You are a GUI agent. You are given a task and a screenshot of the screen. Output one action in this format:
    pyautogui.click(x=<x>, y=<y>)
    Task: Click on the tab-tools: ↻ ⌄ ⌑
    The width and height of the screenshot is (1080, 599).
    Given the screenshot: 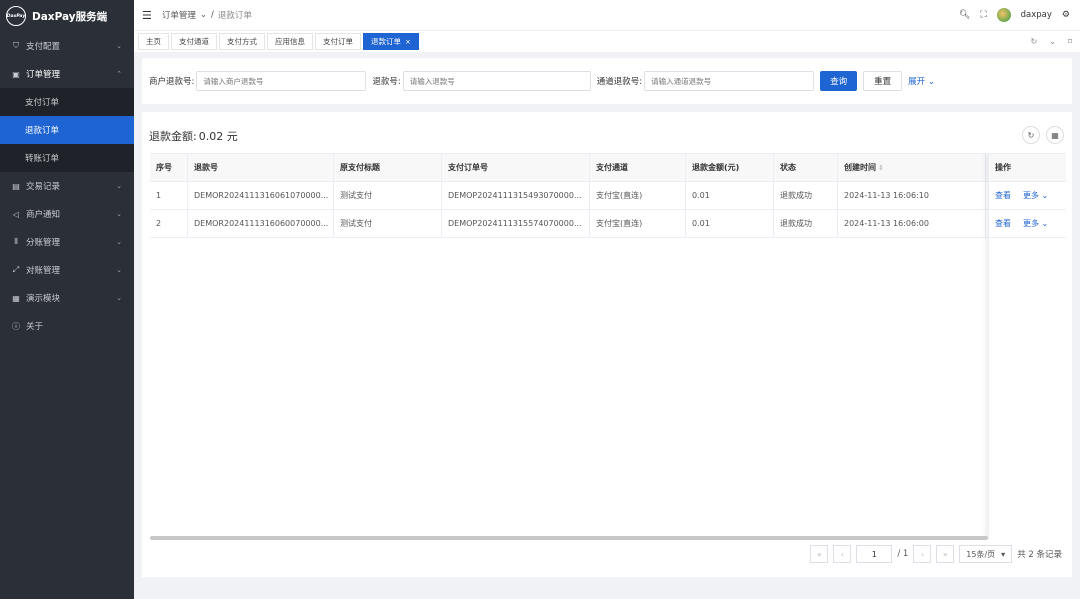 What is the action you would take?
    pyautogui.click(x=1055, y=41)
    